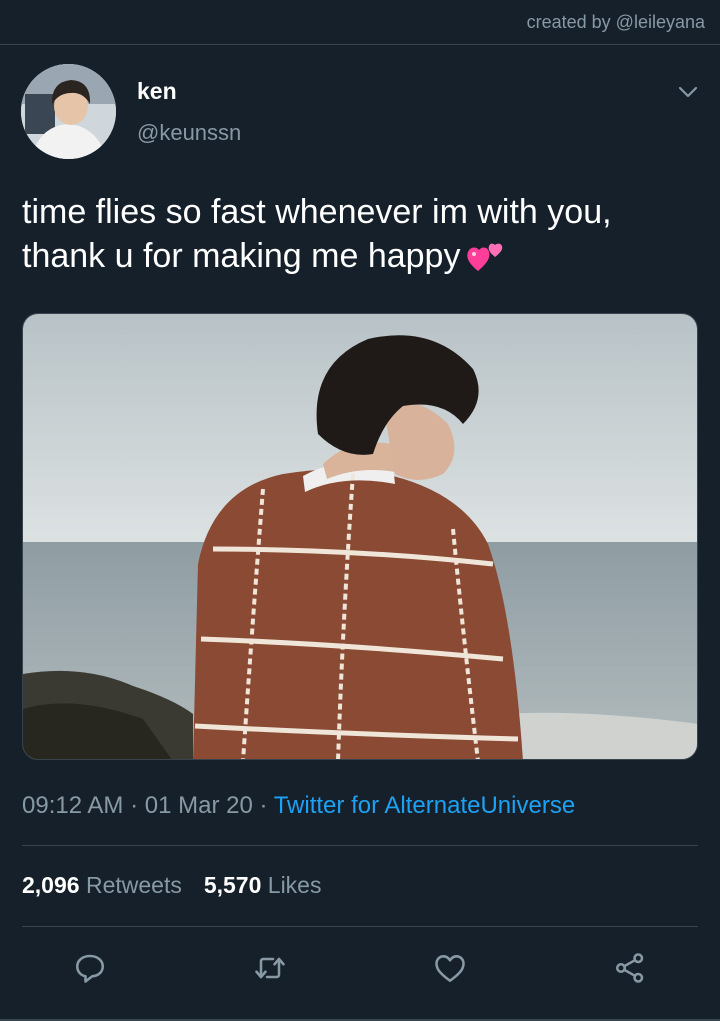 This screenshot has width=720, height=1021. What do you see at coordinates (73, 805) in the screenshot?
I see `tweet-time: 09:12 AM` at bounding box center [73, 805].